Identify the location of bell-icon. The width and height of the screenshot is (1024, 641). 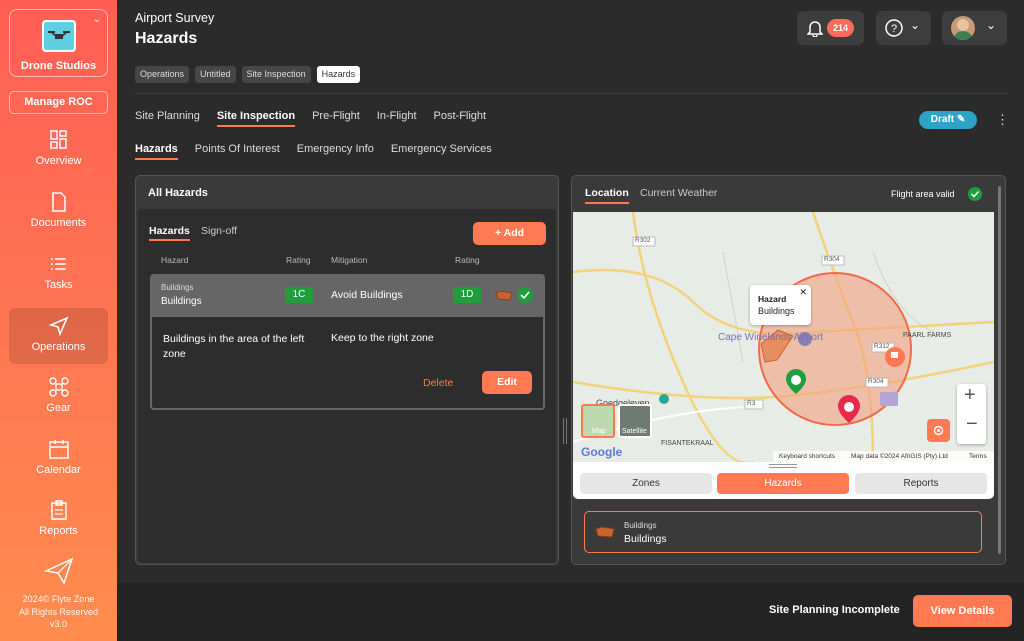
(815, 29).